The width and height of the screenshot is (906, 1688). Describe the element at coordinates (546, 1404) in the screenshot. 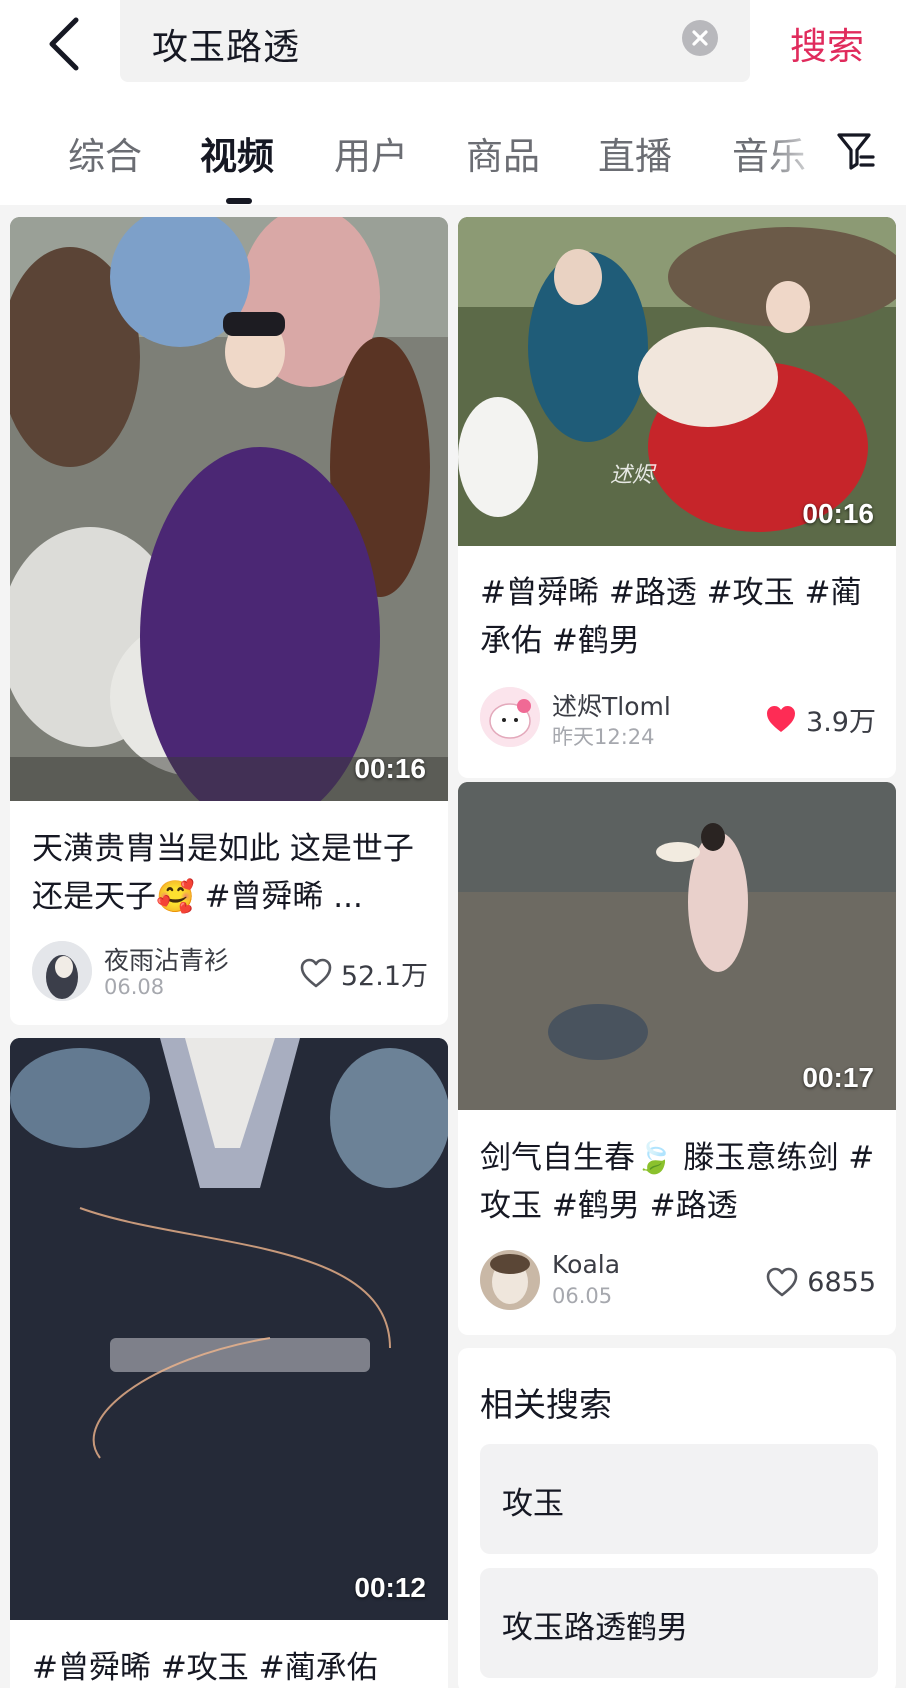

I see `related-searches-title: 相关搜索` at that location.